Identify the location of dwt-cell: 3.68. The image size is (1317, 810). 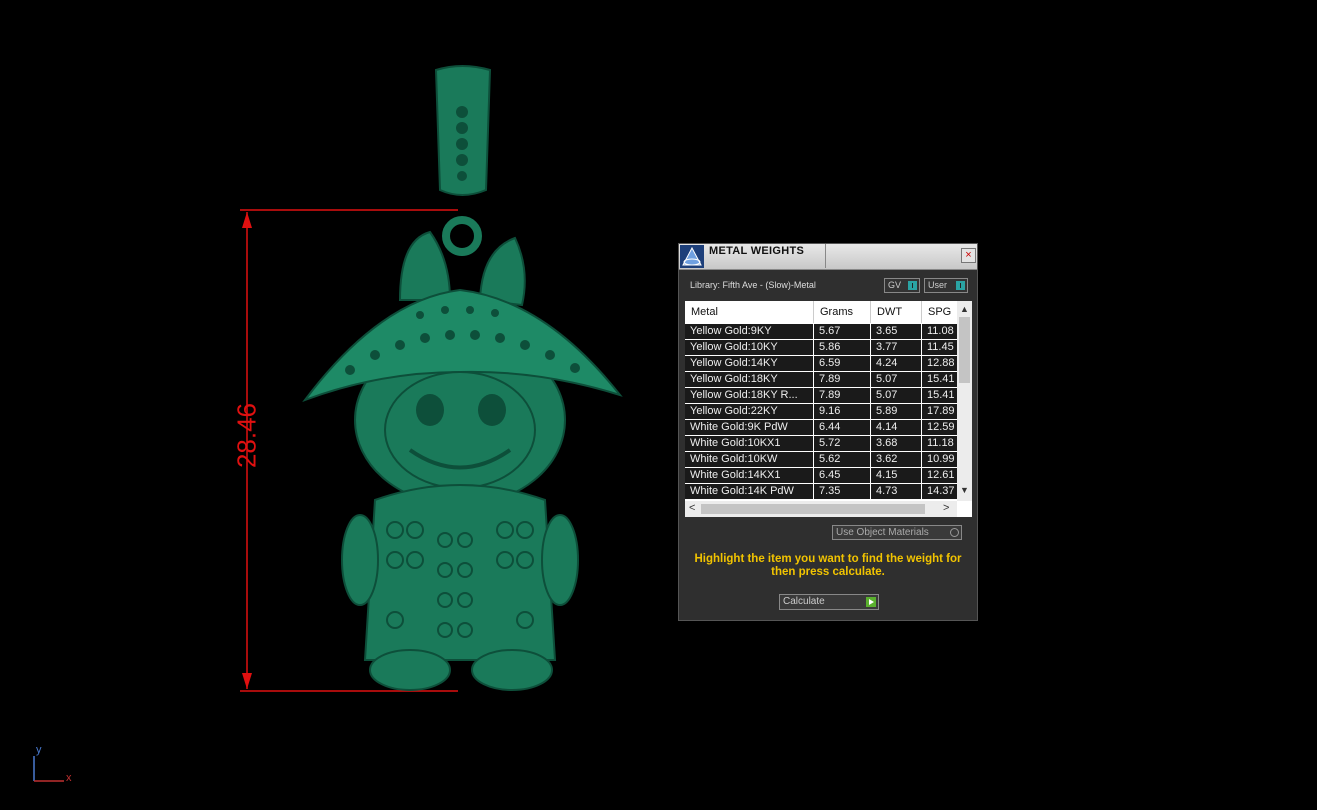
(896, 444).